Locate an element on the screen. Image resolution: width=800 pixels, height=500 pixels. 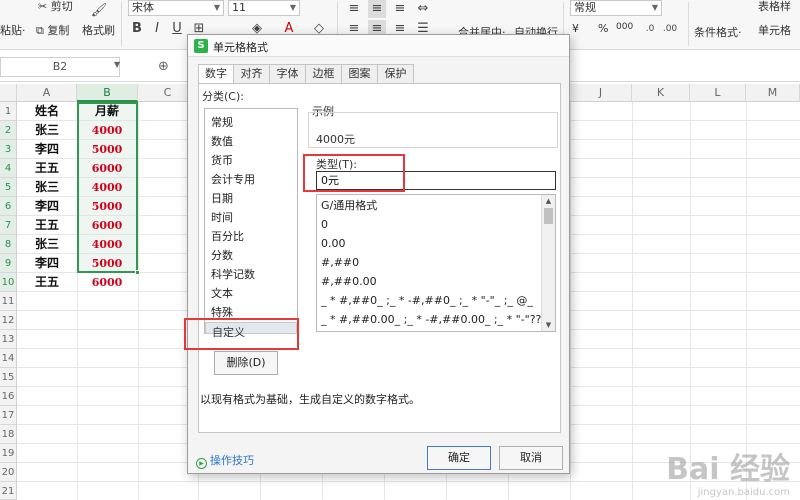
scrollbar-thumb is located at coordinates (548, 216).